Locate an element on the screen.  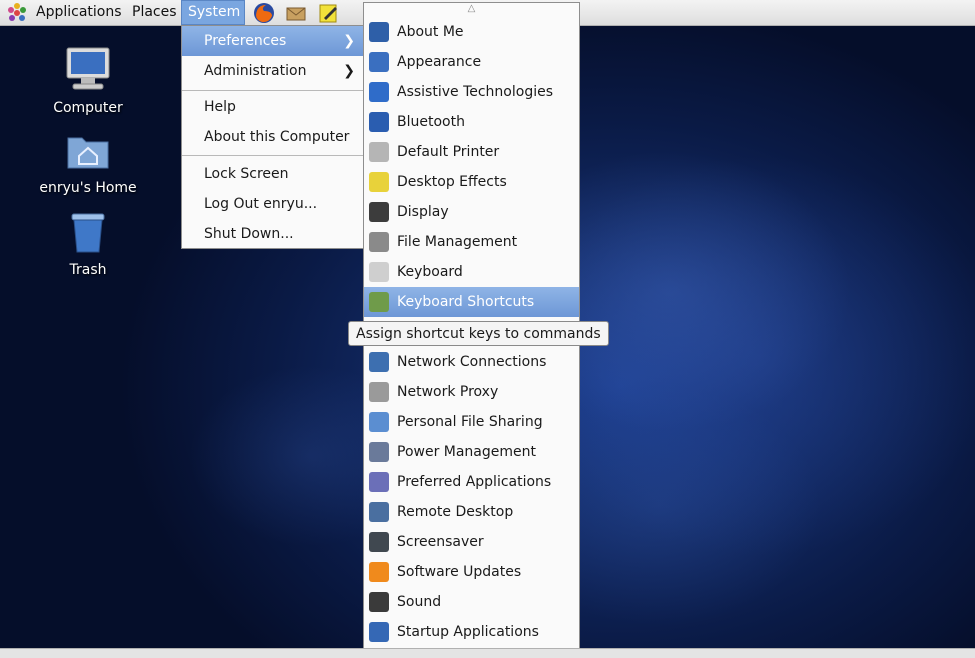
submenu-item-label: Display is located at coordinates (423, 212).